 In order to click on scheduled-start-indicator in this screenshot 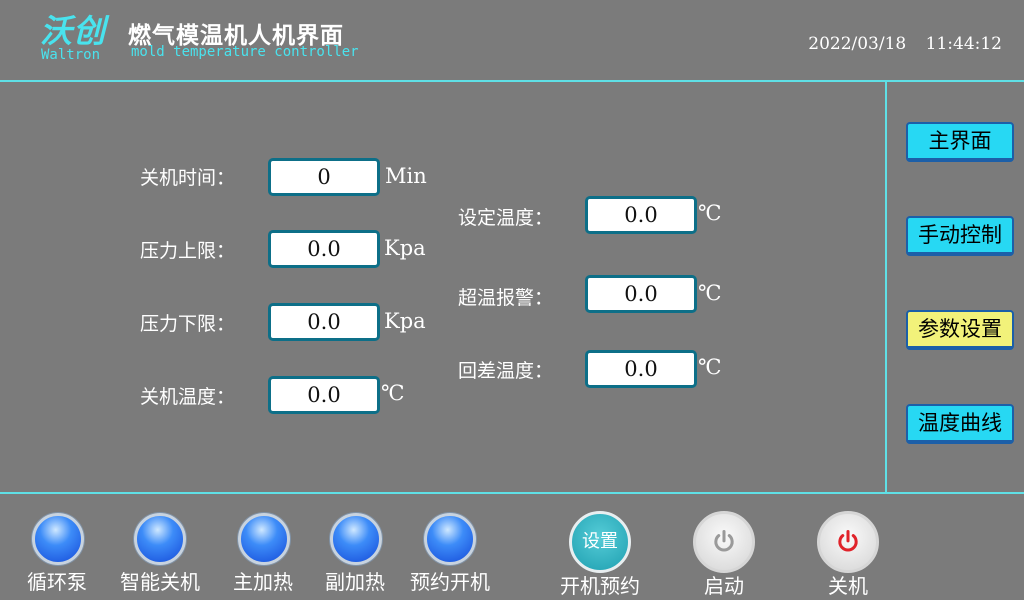, I will do `click(450, 539)`.